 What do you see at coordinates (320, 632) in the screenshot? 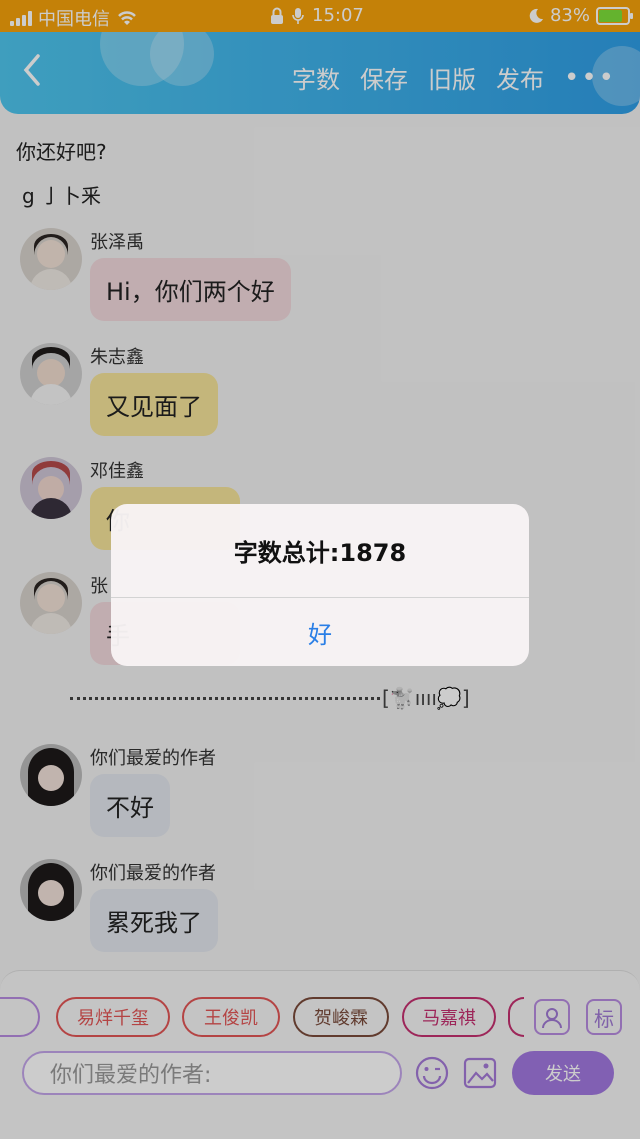
I see `dialog-ok-button: 好` at bounding box center [320, 632].